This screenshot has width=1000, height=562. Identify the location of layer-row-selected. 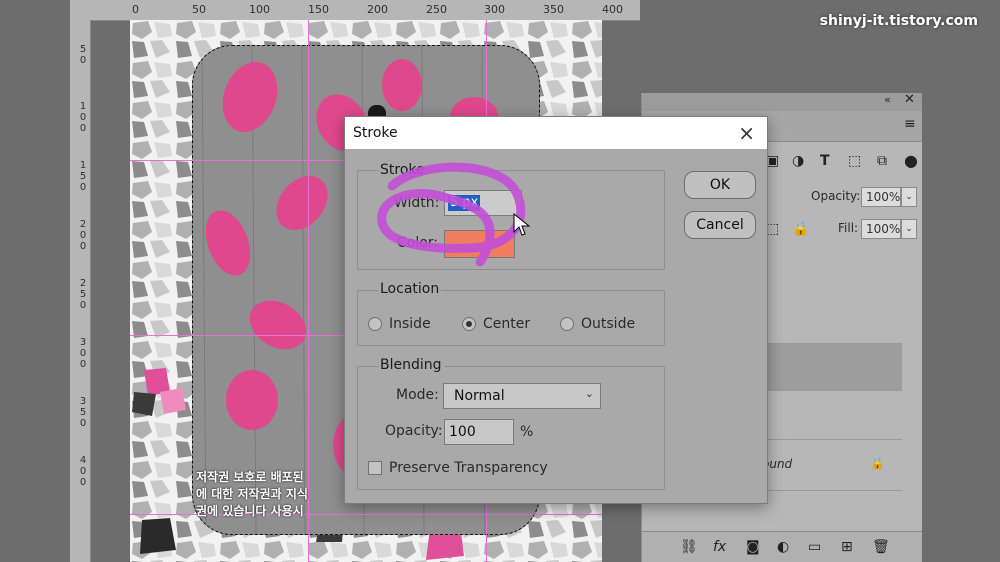
(832, 367).